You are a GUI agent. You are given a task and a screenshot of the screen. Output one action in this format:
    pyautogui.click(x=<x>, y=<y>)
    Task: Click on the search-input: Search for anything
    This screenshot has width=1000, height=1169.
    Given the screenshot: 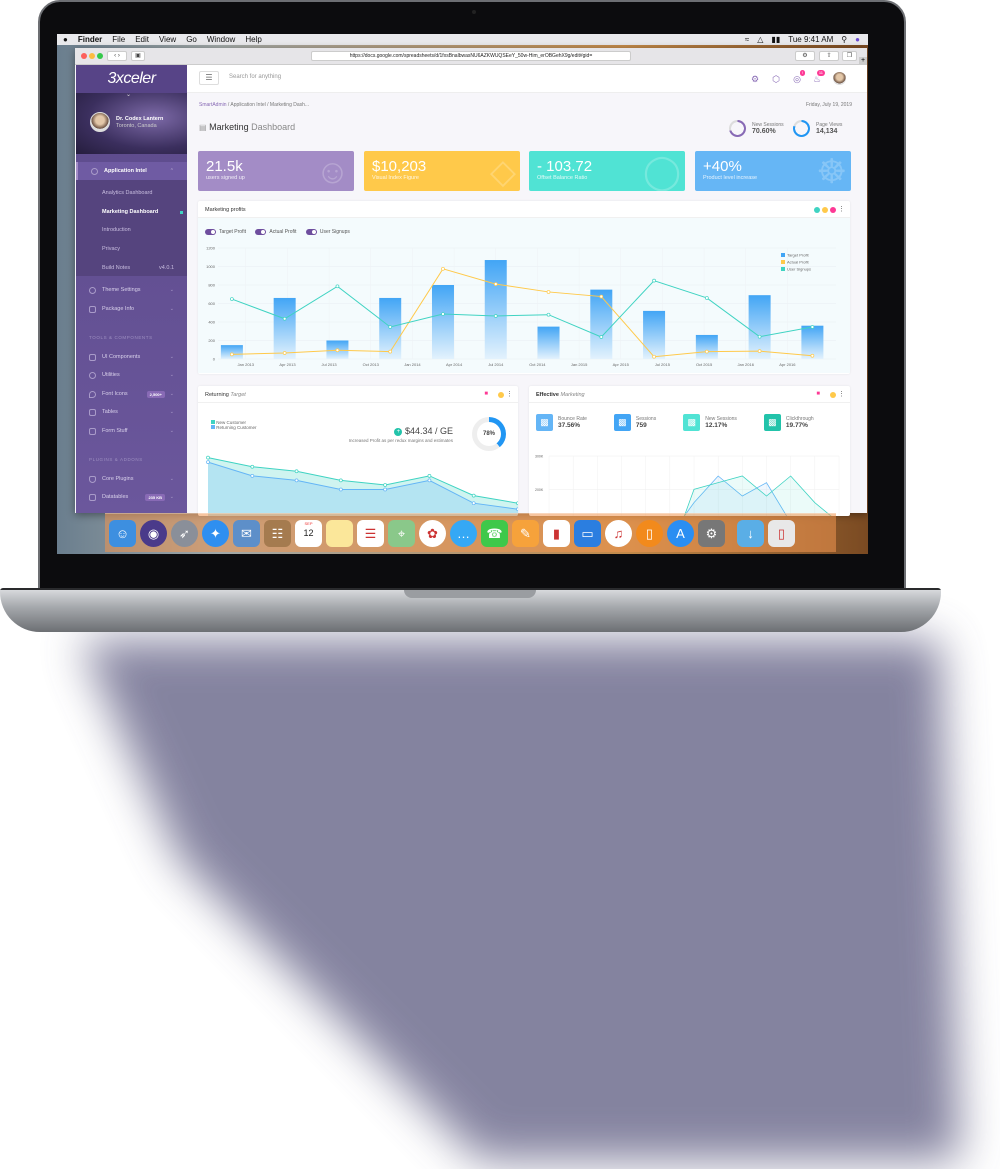 What is the action you would take?
    pyautogui.click(x=255, y=77)
    